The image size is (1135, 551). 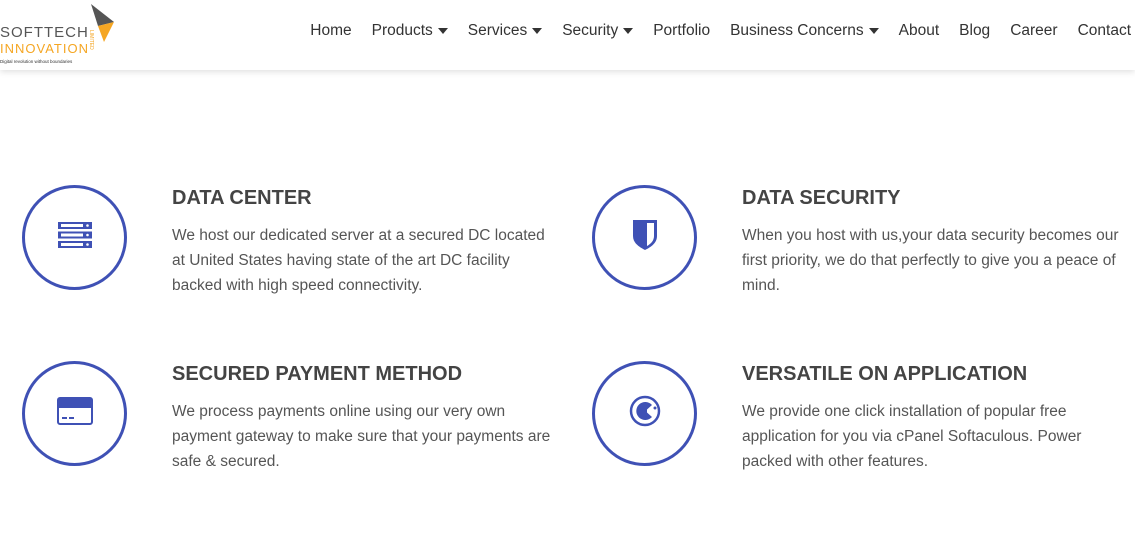 I want to click on credit-card-icon, so click(x=74, y=413).